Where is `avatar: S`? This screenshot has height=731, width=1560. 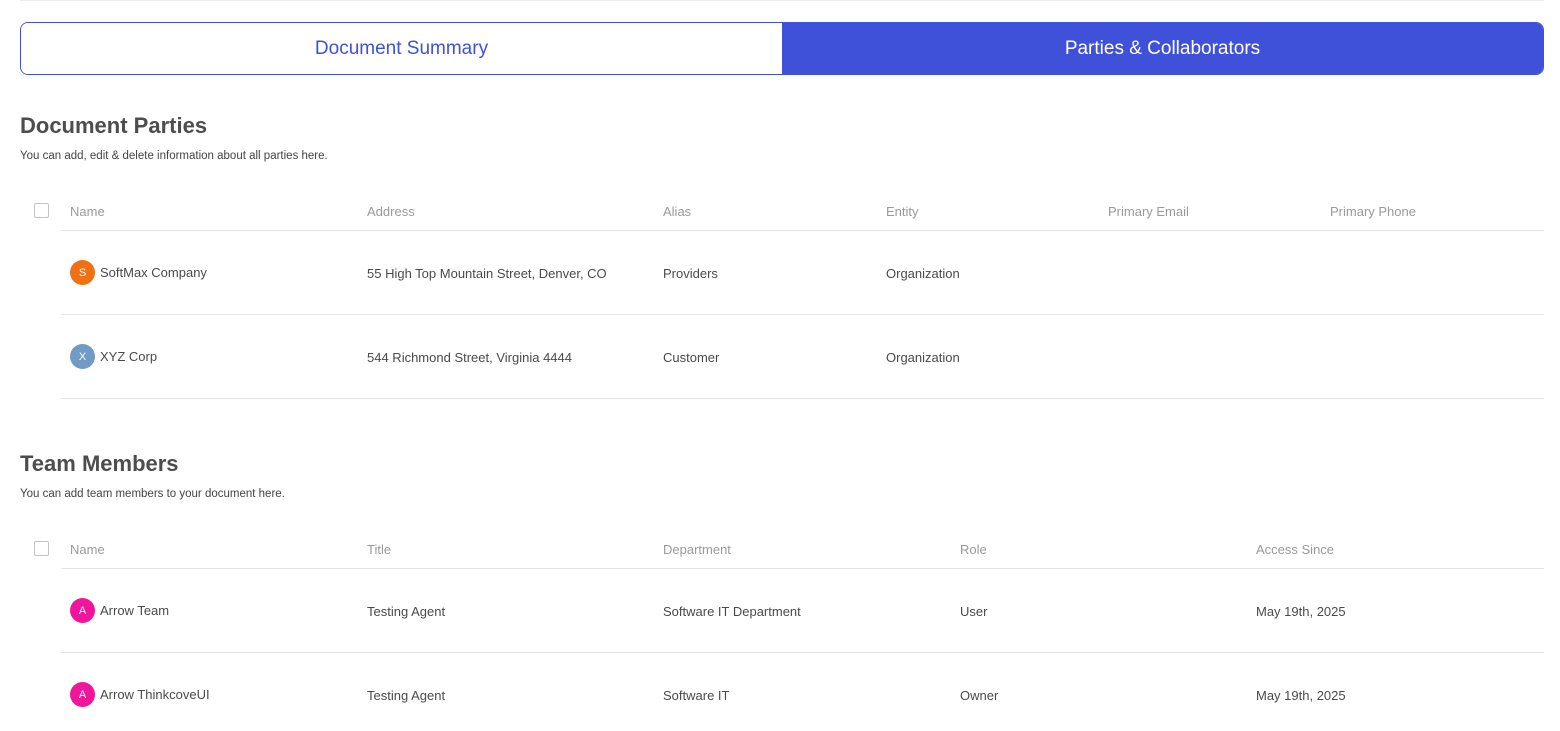 avatar: S is located at coordinates (82, 272).